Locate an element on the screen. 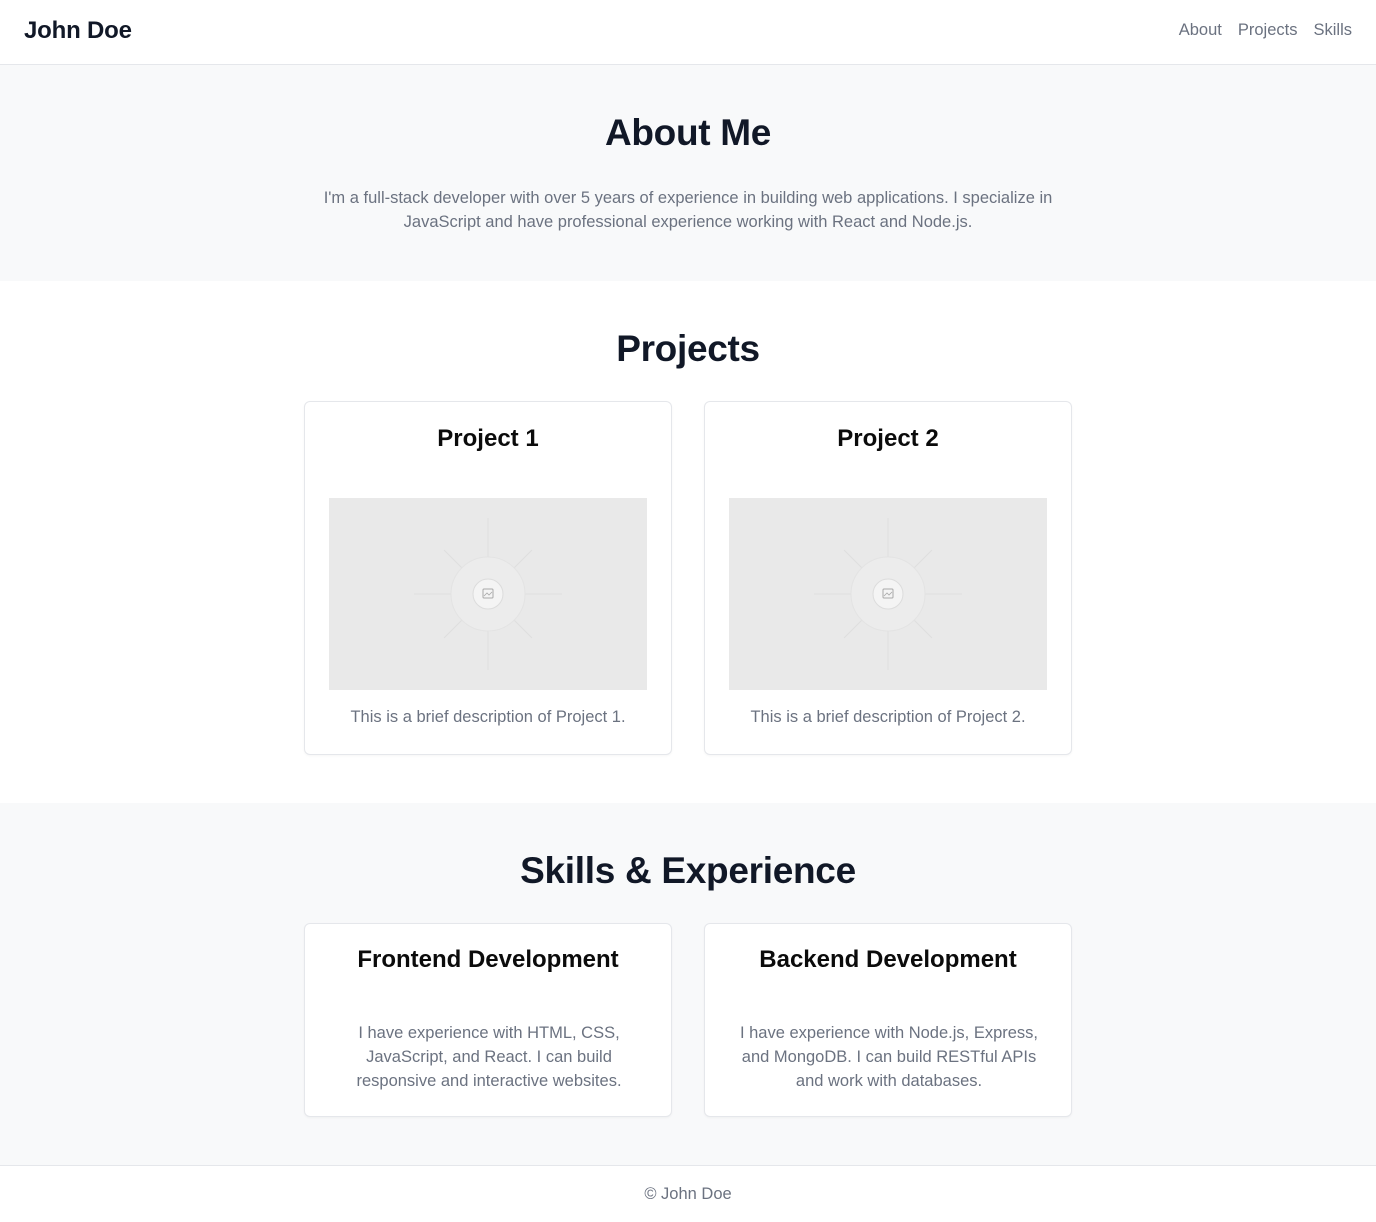  project-title: Project 1 is located at coordinates (488, 438).